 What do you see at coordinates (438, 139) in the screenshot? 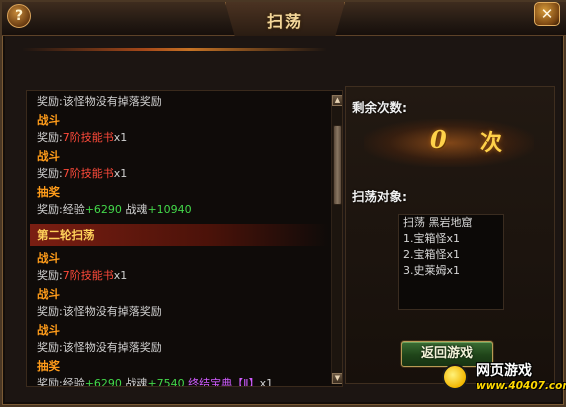
I see `remaining-count: 0` at bounding box center [438, 139].